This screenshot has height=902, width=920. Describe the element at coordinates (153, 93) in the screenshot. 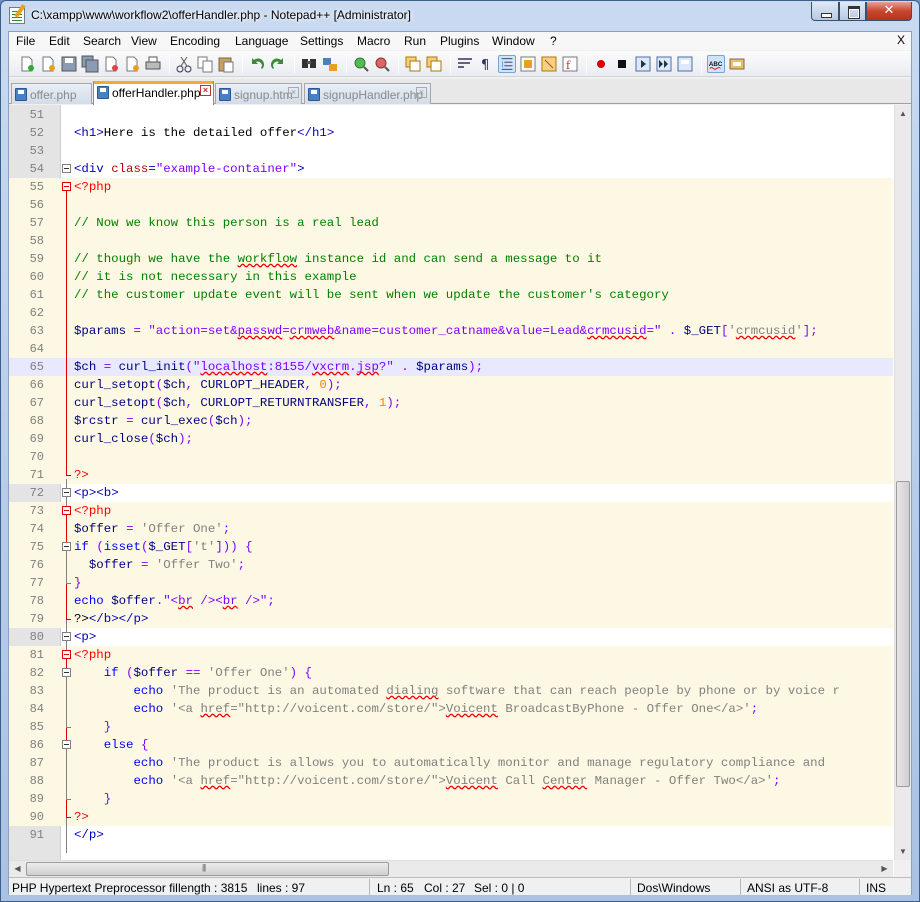

I see `tab-offerhandler-php: offerHandler.php ×` at that location.